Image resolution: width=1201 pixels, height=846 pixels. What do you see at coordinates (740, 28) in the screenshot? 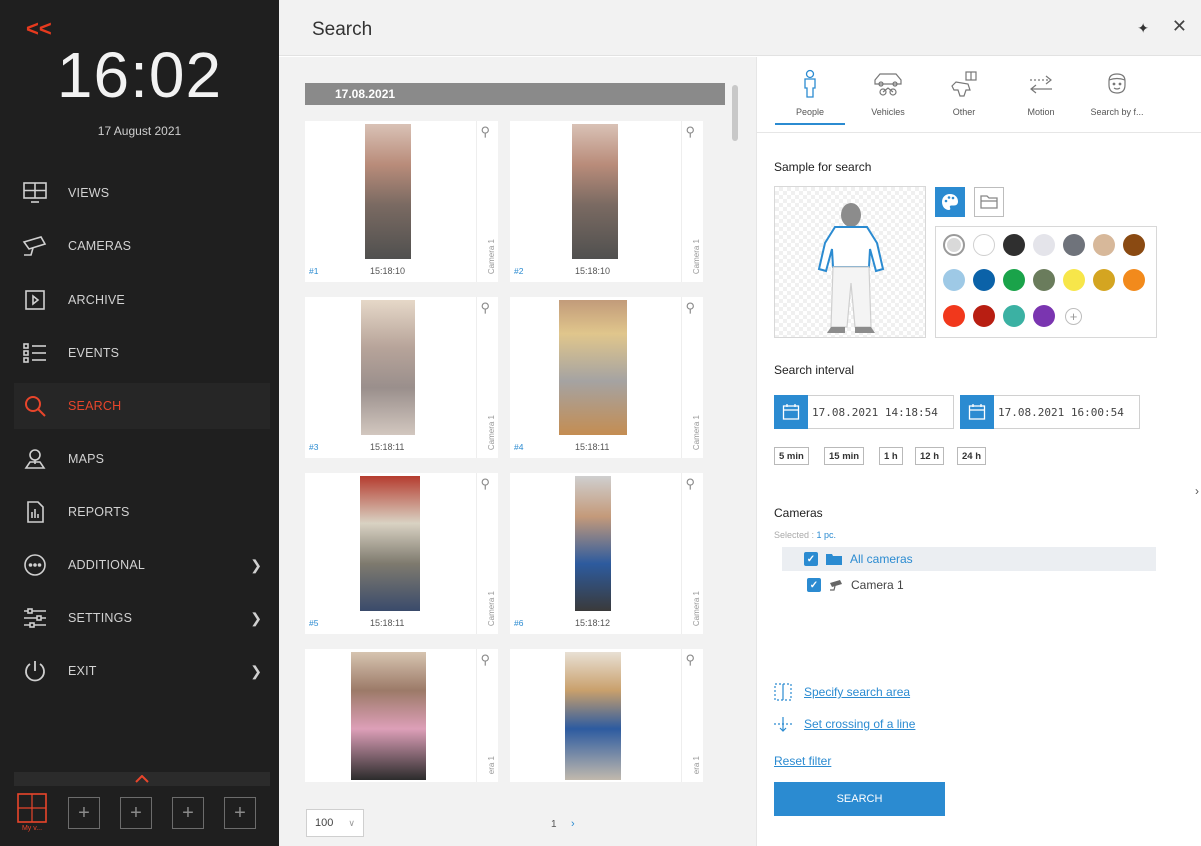
I see `page-header: Search ✦ ✕` at bounding box center [740, 28].